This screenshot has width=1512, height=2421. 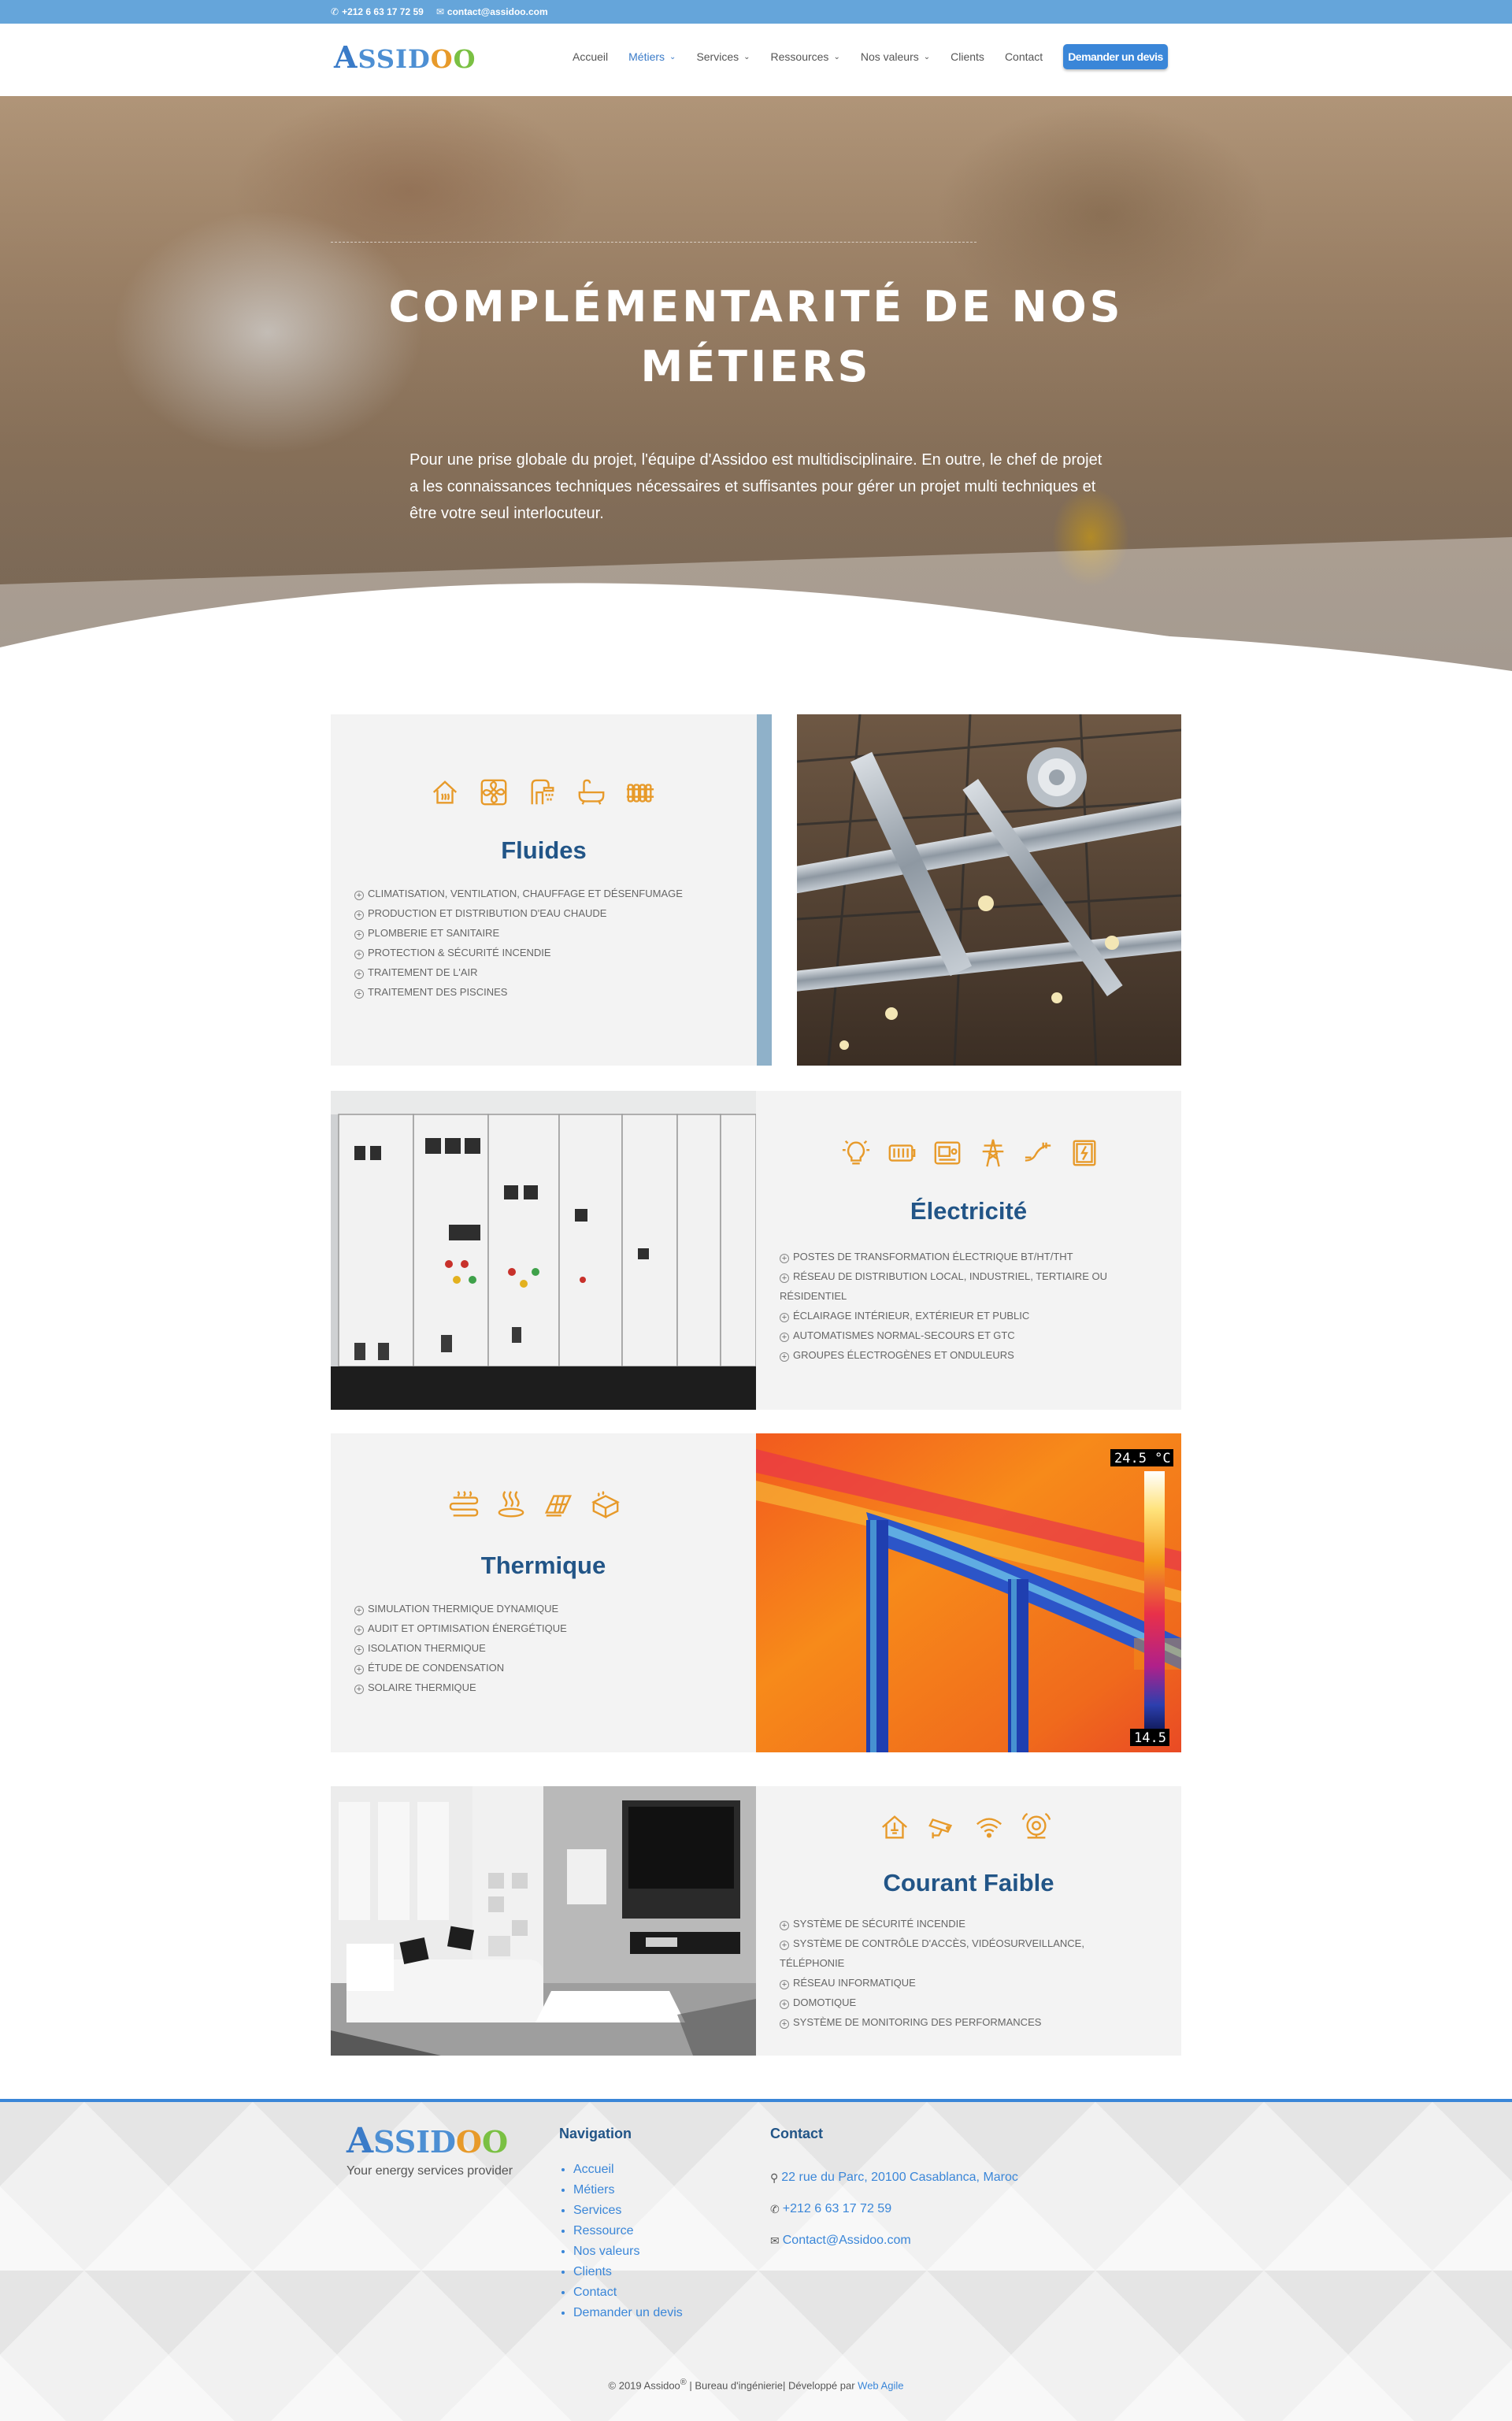 I want to click on list-item-text: Audit et optimisation énergétique, so click(x=467, y=1628).